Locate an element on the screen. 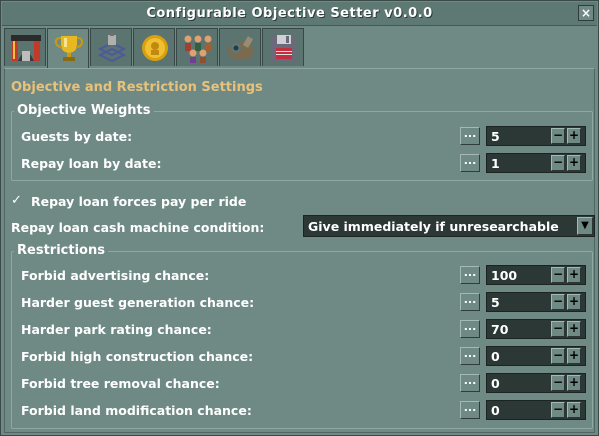  harder-guest-generation-spinner: 5 − + is located at coordinates (536, 302).